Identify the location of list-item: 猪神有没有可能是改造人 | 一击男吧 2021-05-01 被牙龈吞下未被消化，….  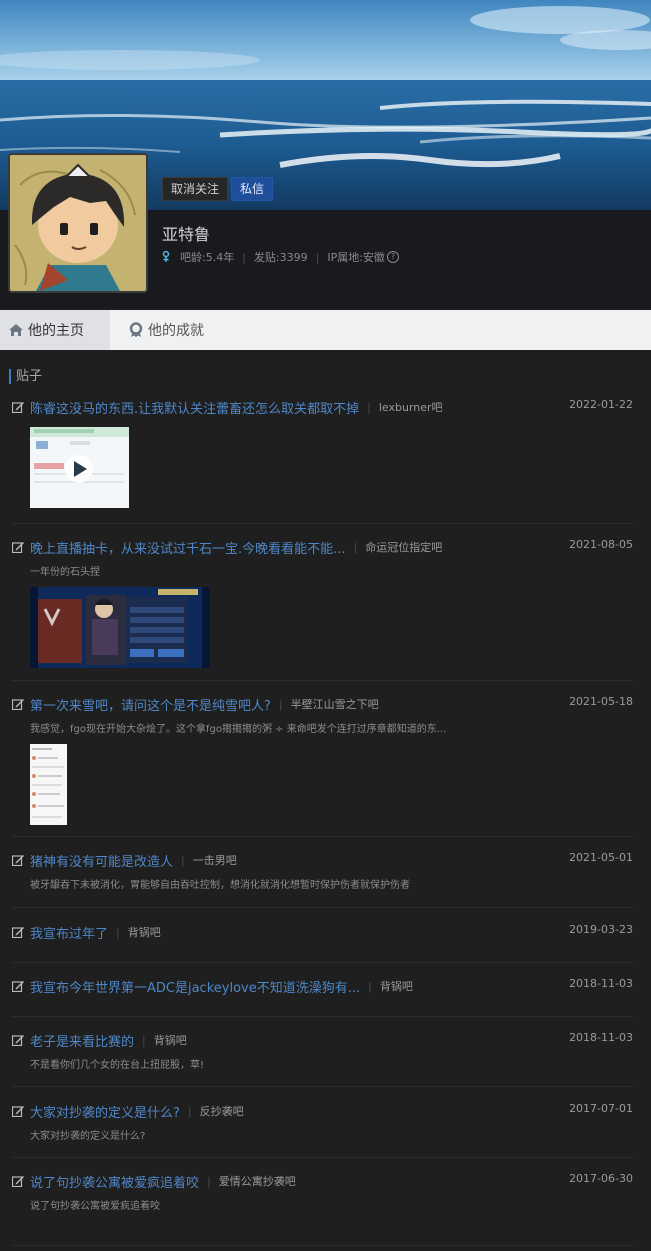
(322, 879).